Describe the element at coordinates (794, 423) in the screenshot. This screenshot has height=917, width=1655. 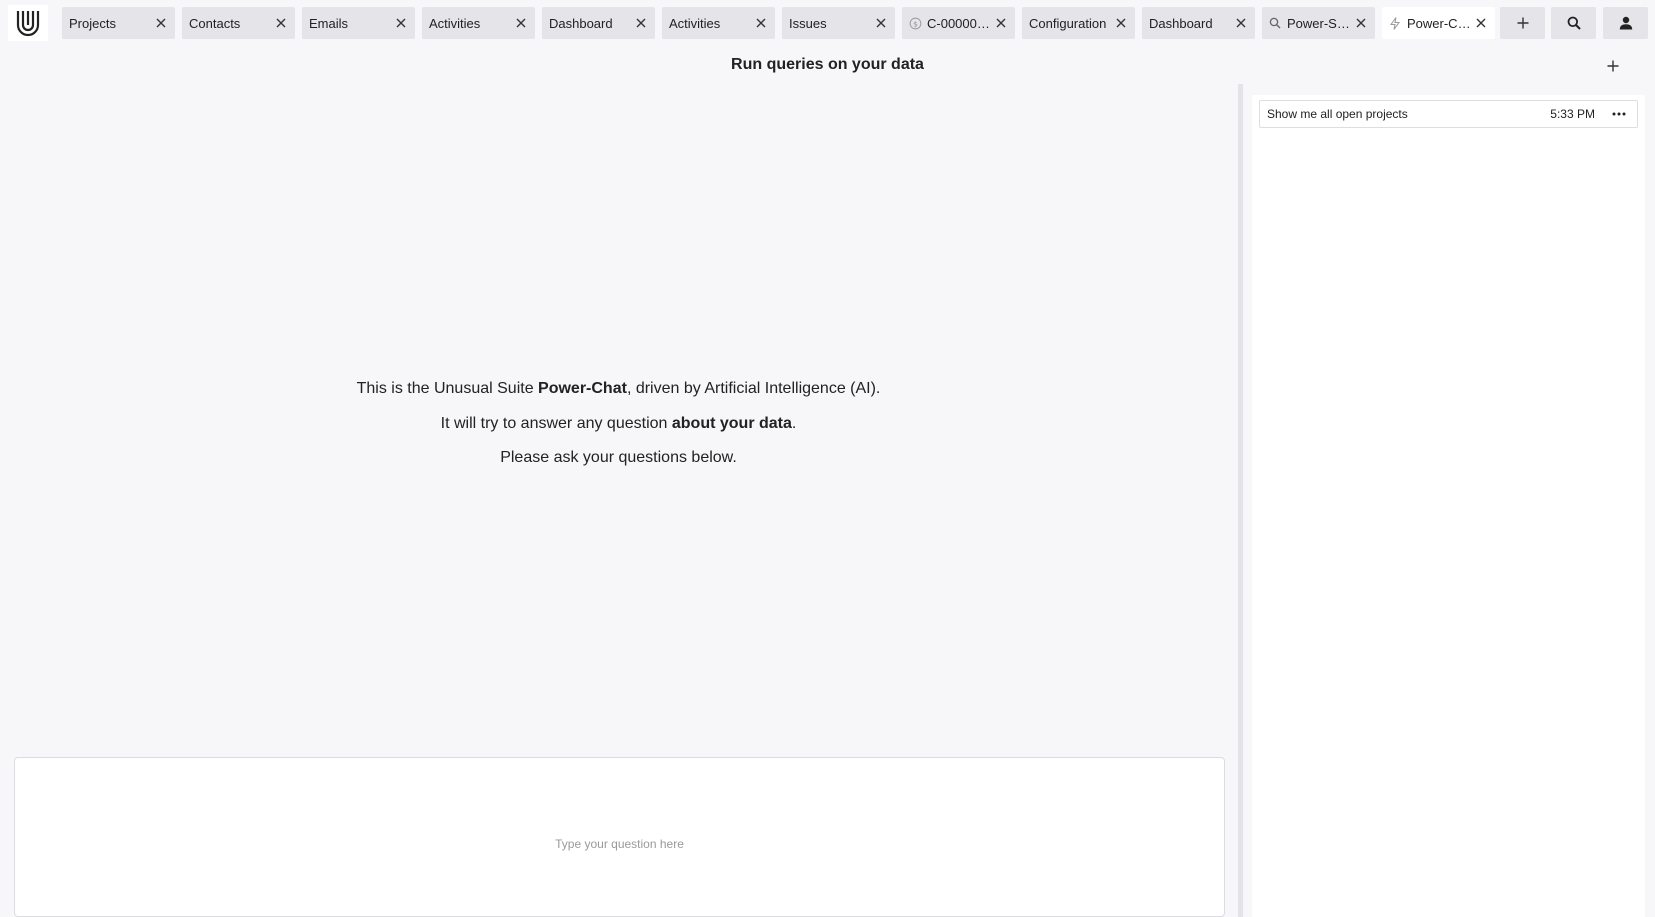
I see `welcome-text: .` at that location.